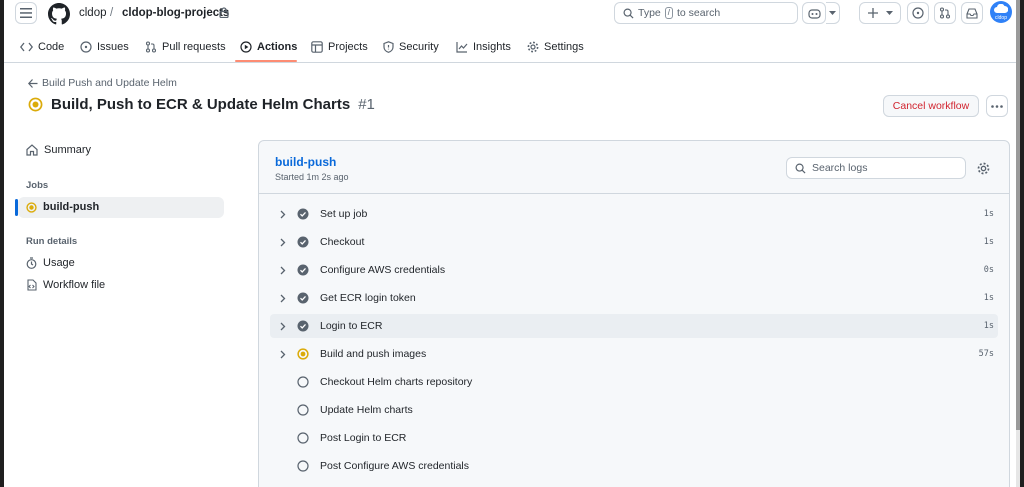 This screenshot has width=1024, height=487. Describe the element at coordinates (634, 298) in the screenshot. I see `step-row: Get ECR login token 1s` at that location.